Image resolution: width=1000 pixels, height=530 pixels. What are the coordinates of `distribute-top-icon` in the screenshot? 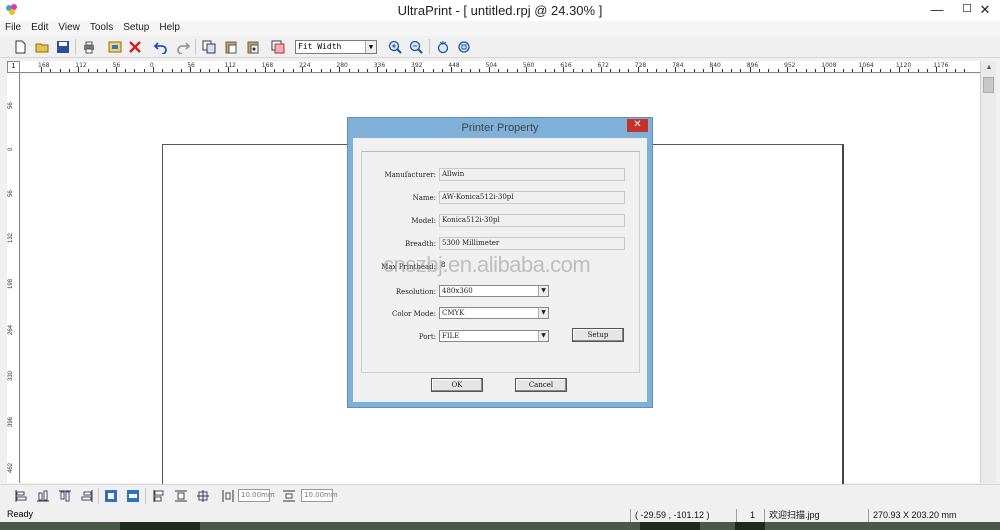 It's located at (181, 496).